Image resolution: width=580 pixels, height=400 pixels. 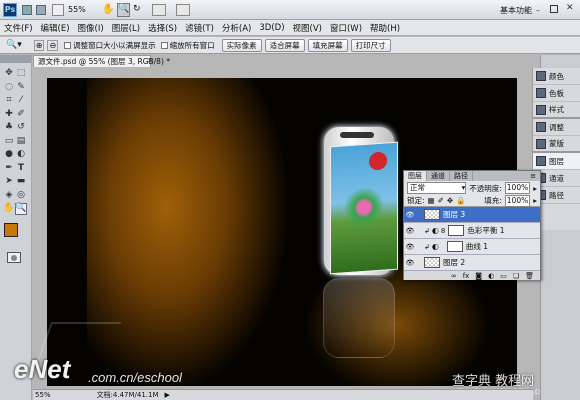 I want to click on document-info: 文档:4.47M/41.1M, so click(x=128, y=395).